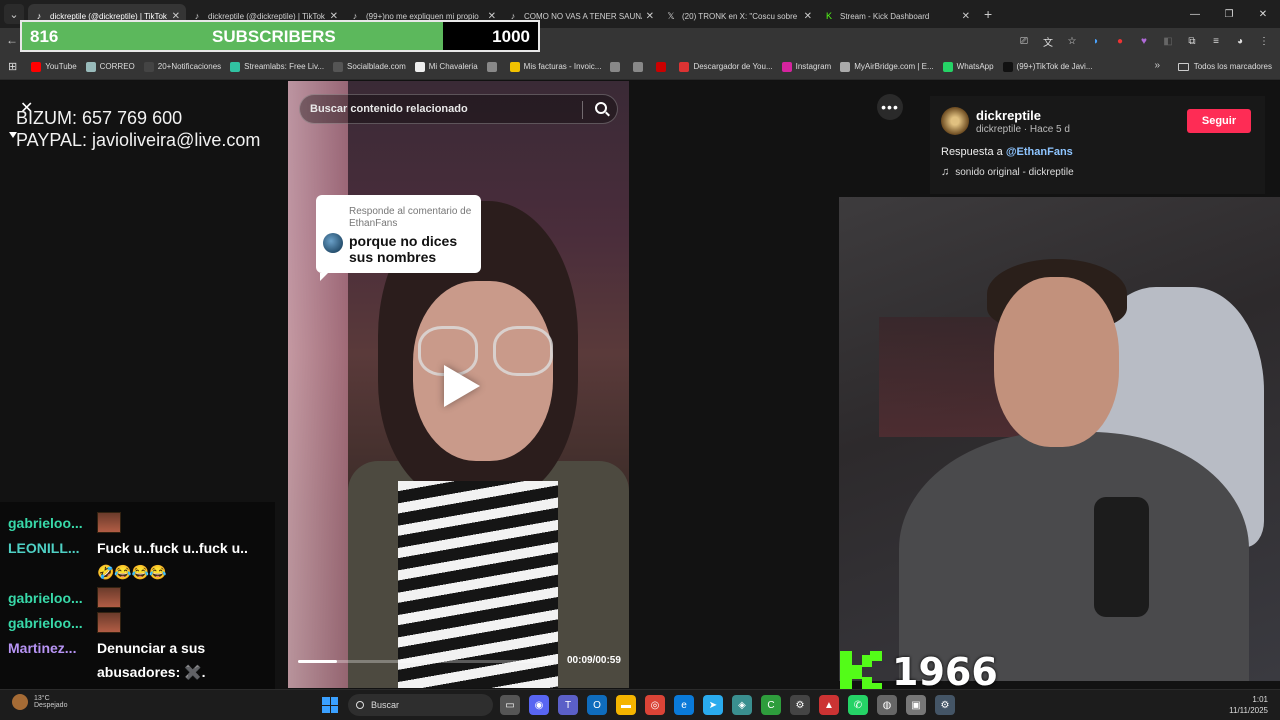  Describe the element at coordinates (1224, 66) in the screenshot. I see `all-bookmarks-folder: Todos los marcadores` at that location.